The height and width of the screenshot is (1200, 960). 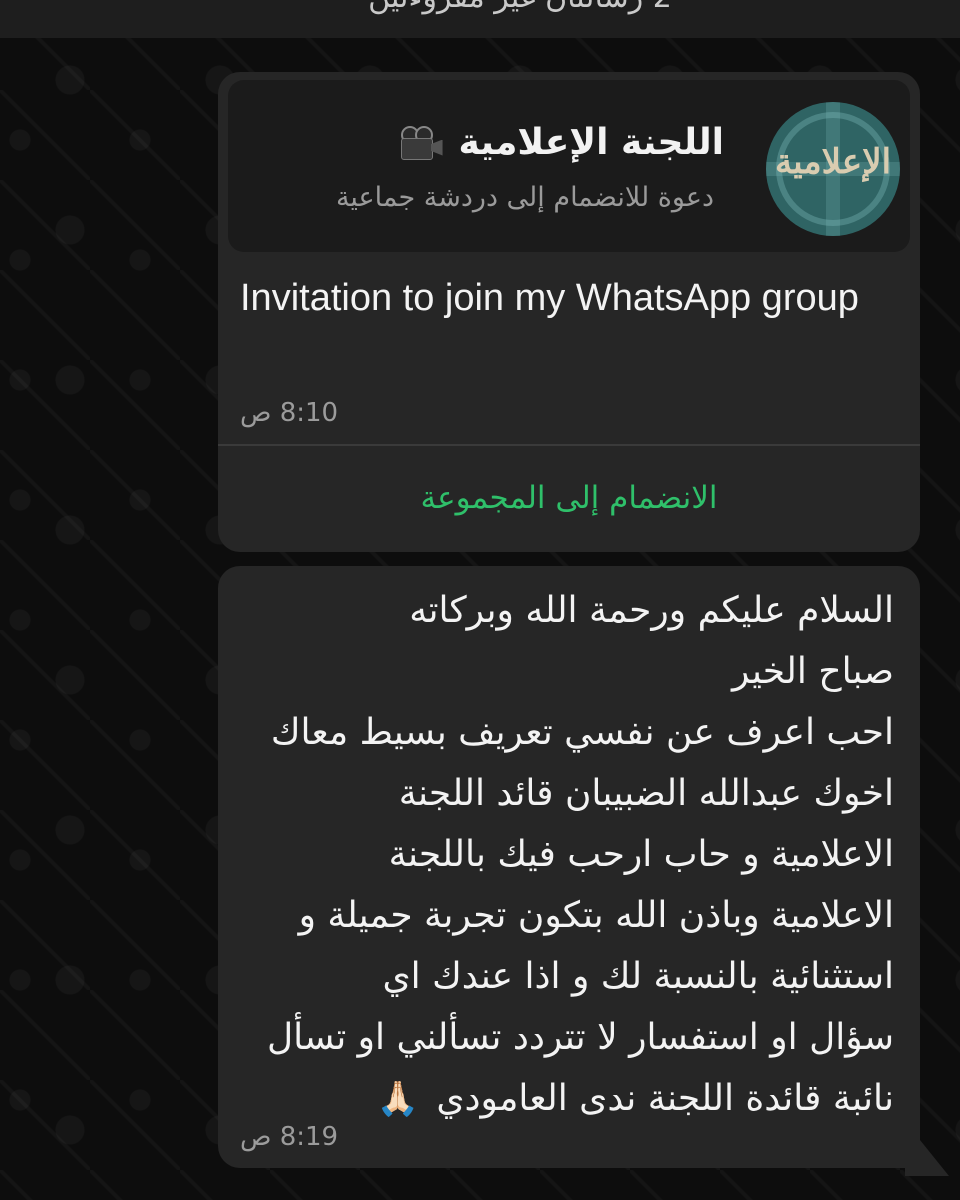 What do you see at coordinates (665, 1098) in the screenshot?
I see `message-line: نائبة قائدة اللجنة ندى العامودي` at bounding box center [665, 1098].